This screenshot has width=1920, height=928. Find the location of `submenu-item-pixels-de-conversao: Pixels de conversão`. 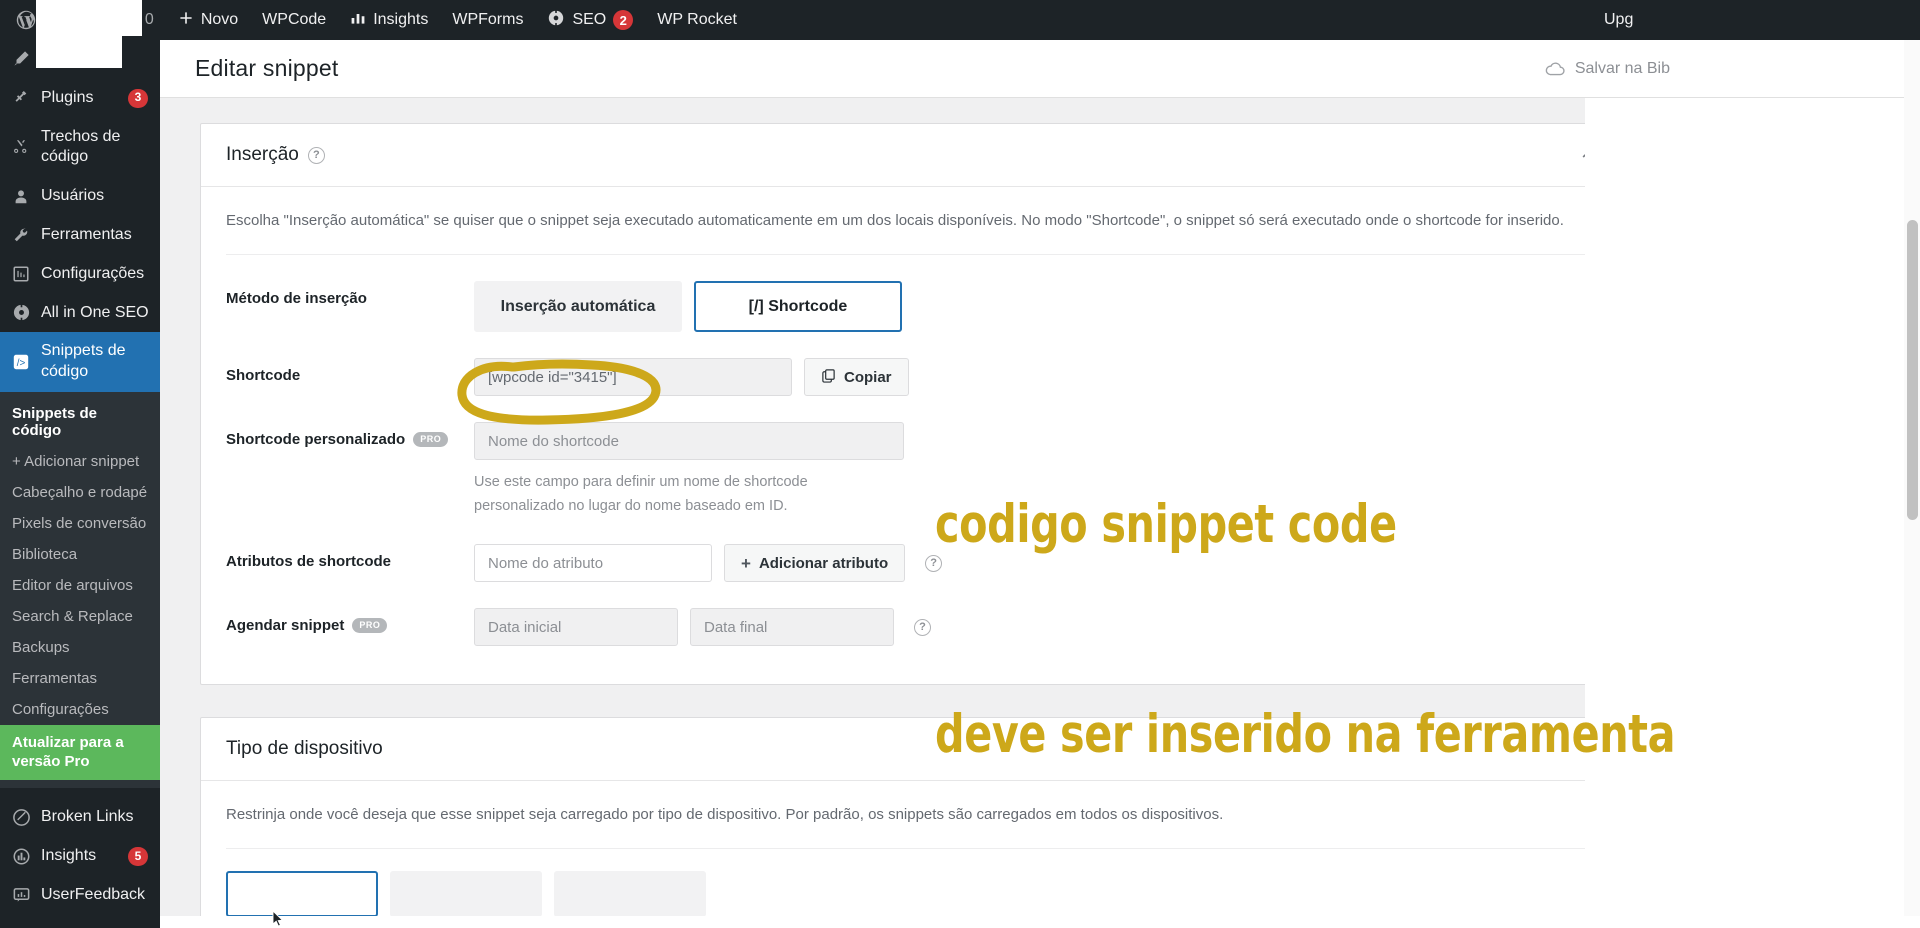

submenu-item-pixels-de-conversao: Pixels de conversão is located at coordinates (80, 523).